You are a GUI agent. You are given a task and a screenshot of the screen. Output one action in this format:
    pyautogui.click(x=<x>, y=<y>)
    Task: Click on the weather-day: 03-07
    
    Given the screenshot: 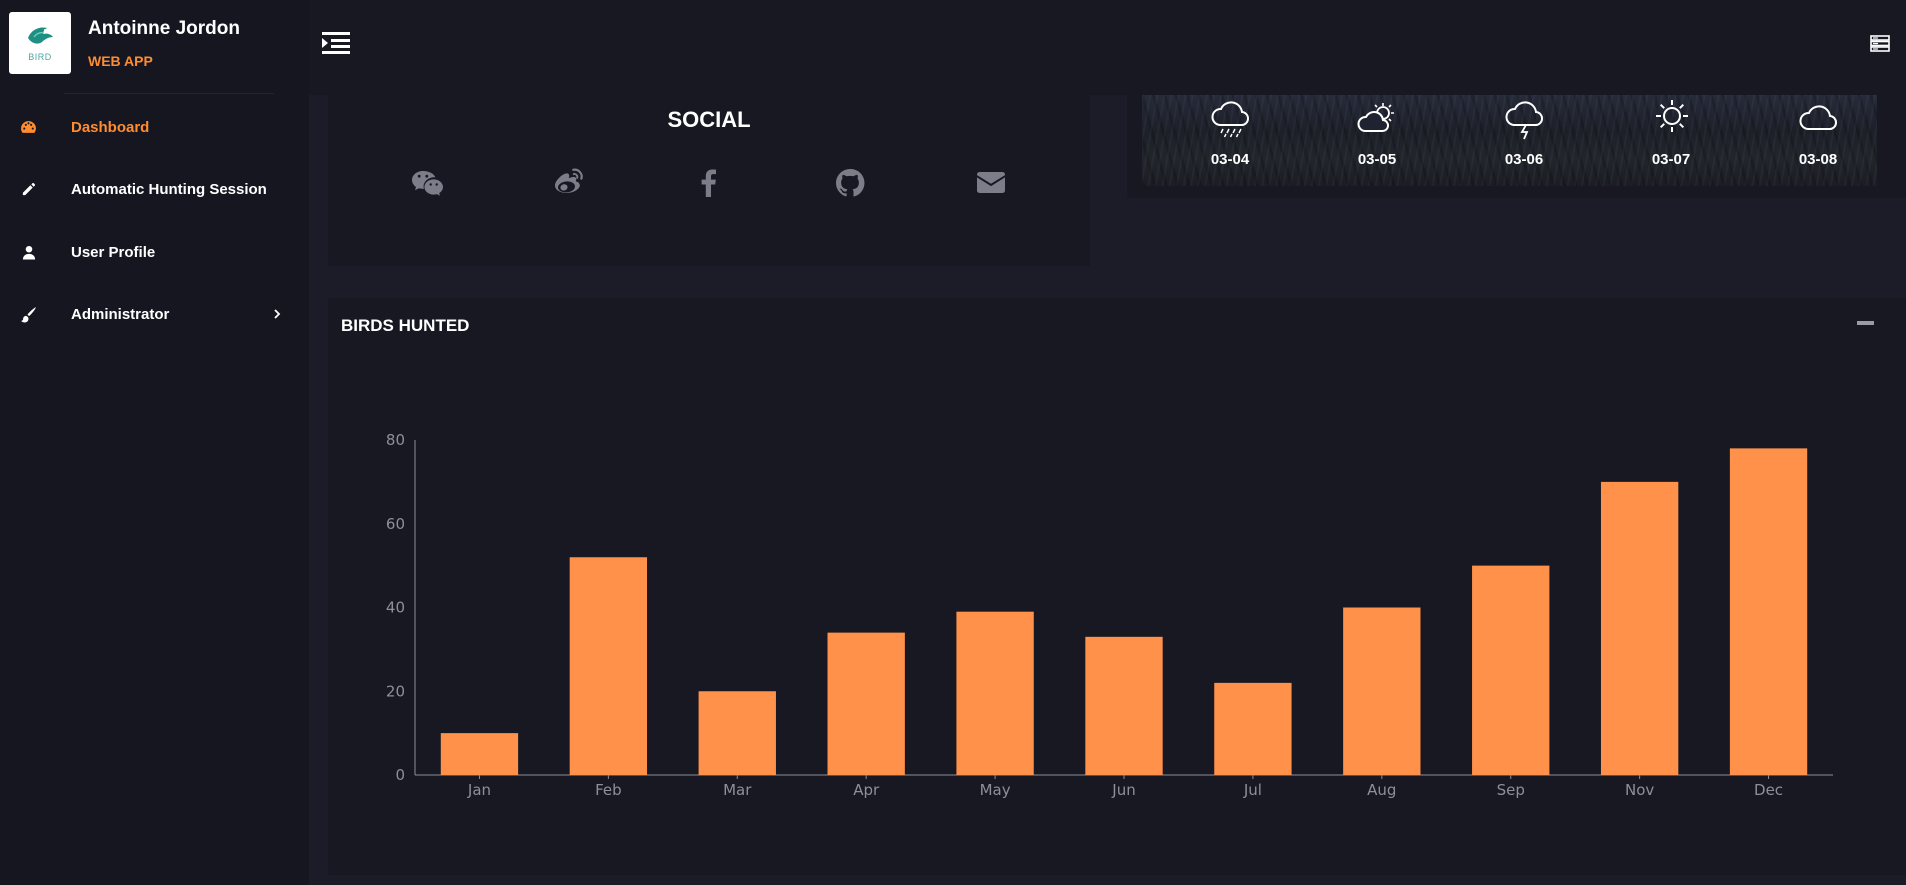 What is the action you would take?
    pyautogui.click(x=1671, y=140)
    